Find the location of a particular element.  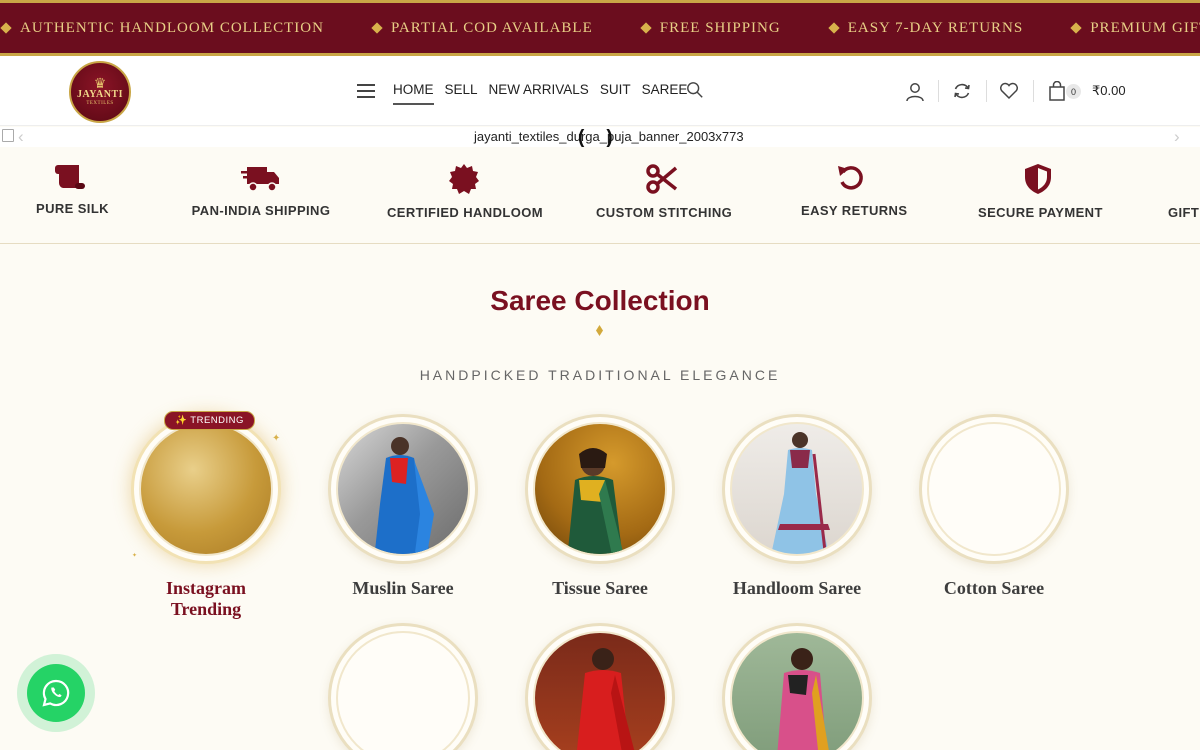

section-subtitle: HANDPICKED TRADITIONAL ELEGANCE is located at coordinates (600, 375).